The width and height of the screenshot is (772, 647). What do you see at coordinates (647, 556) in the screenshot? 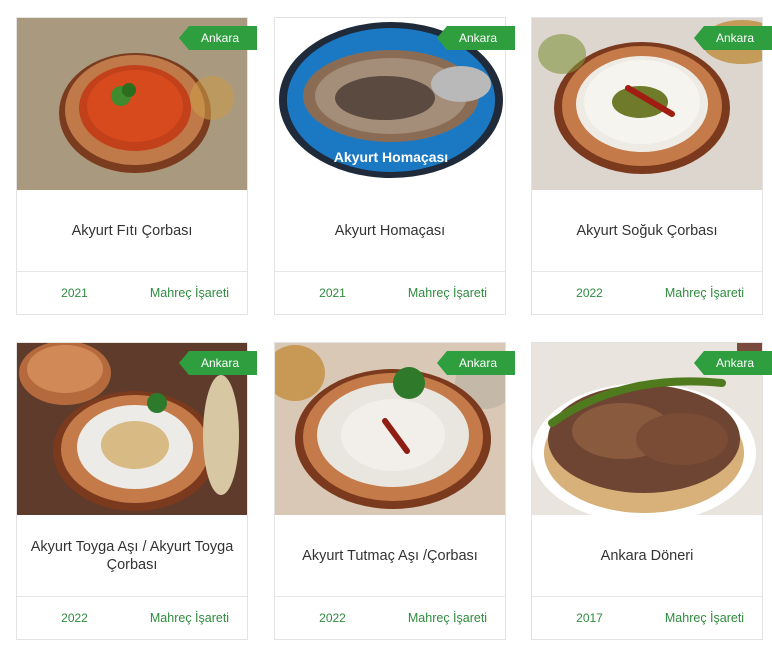
I see `card-title: Ankara Döneri` at bounding box center [647, 556].